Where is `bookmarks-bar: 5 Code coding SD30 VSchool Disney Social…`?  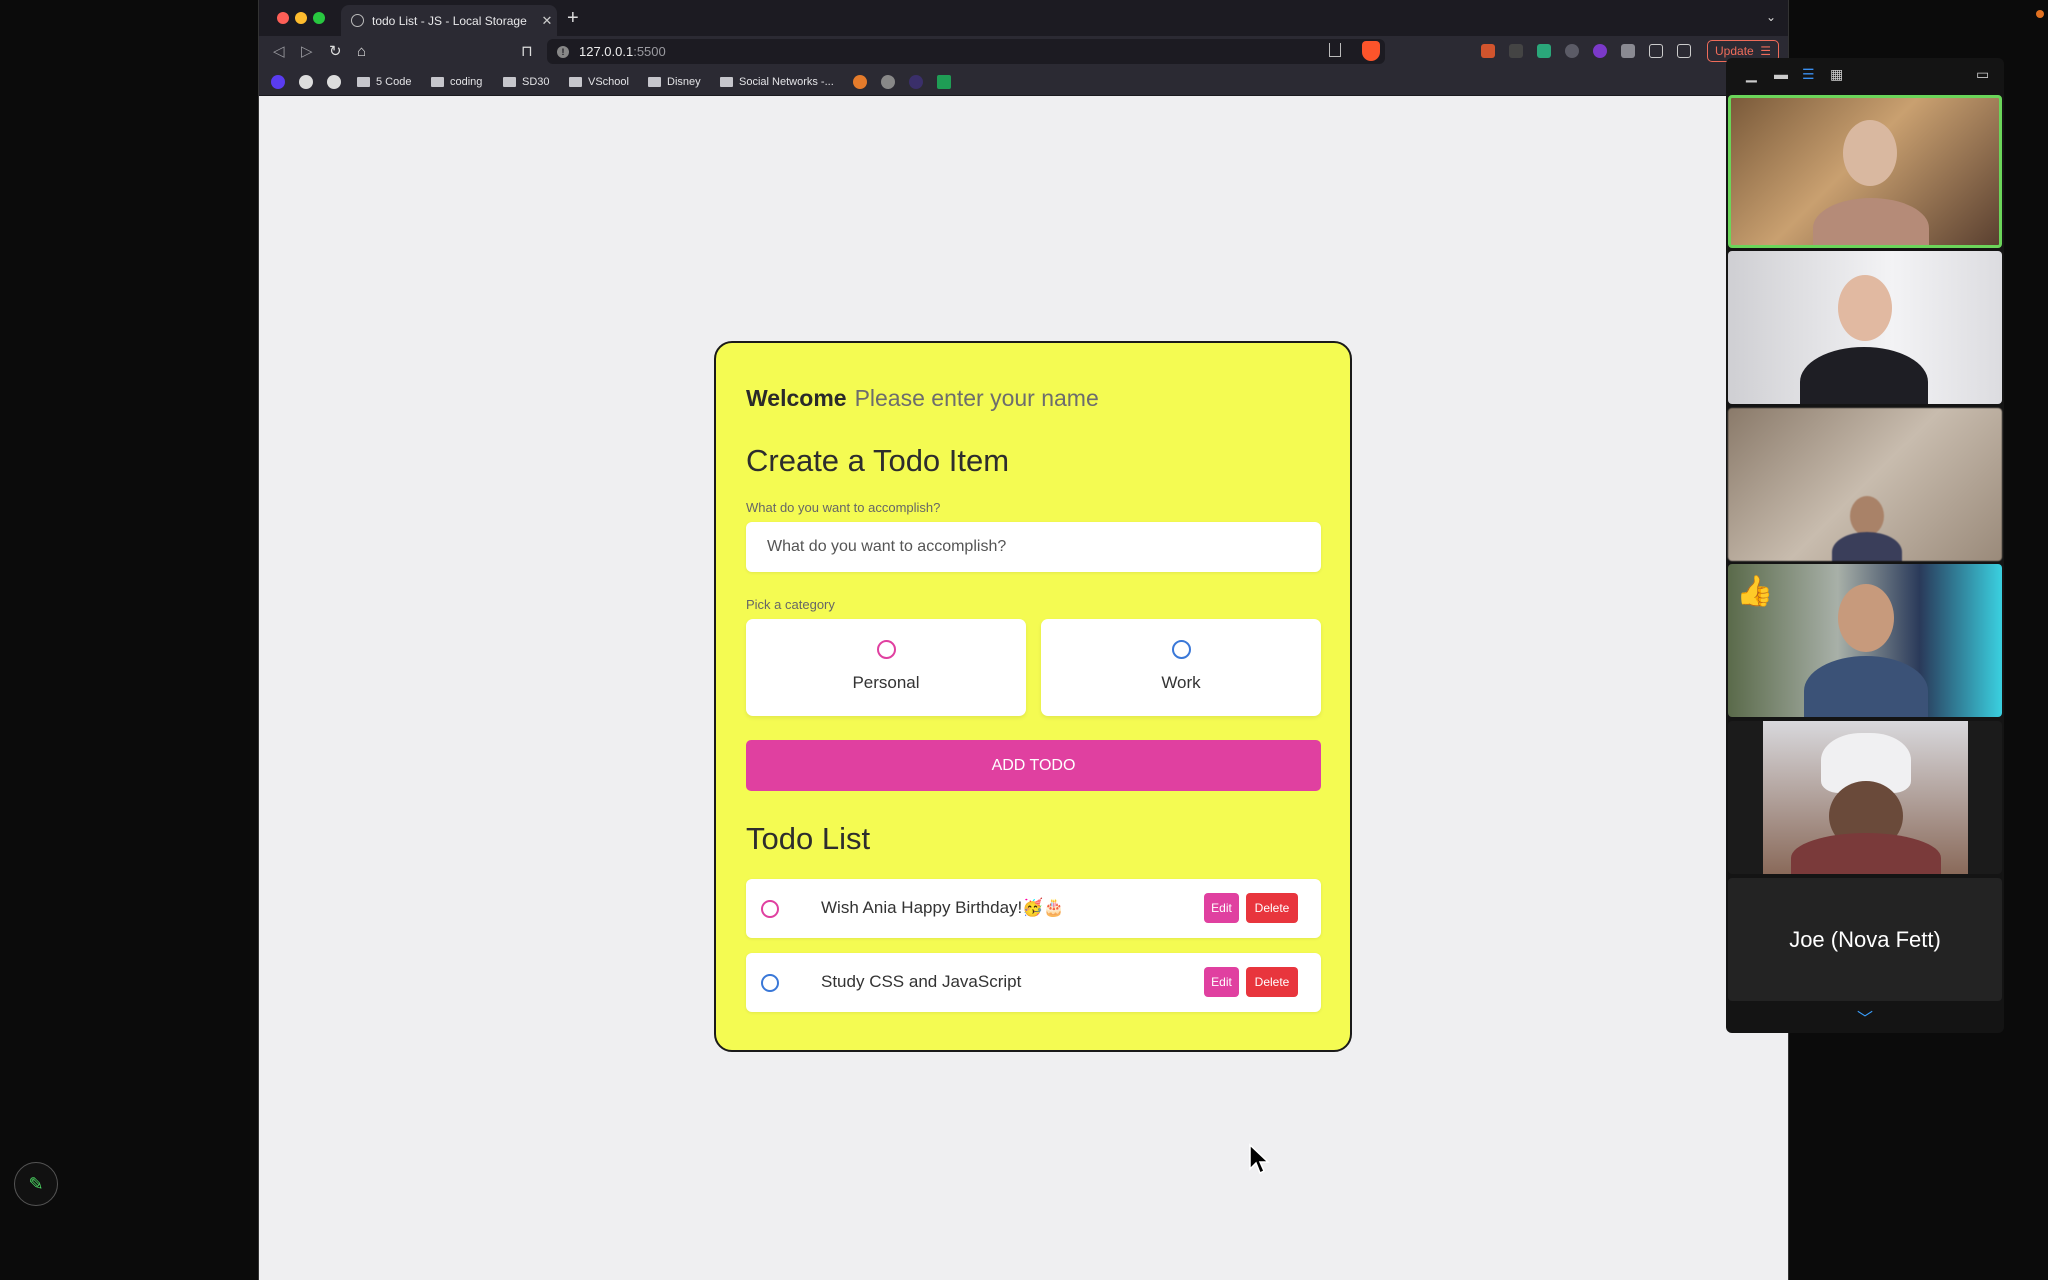
bookmarks-bar: 5 Code coding SD30 VSchool Disney Social… is located at coordinates (1023, 82).